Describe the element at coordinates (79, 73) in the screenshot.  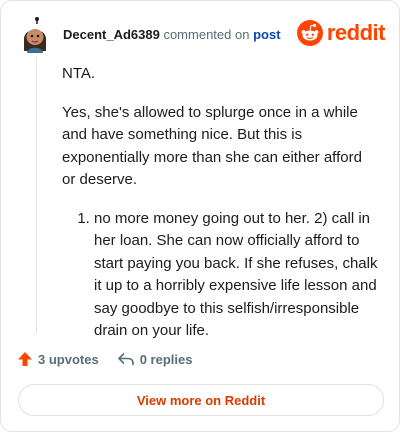
I see `comment-paragraph: NTA.` at that location.